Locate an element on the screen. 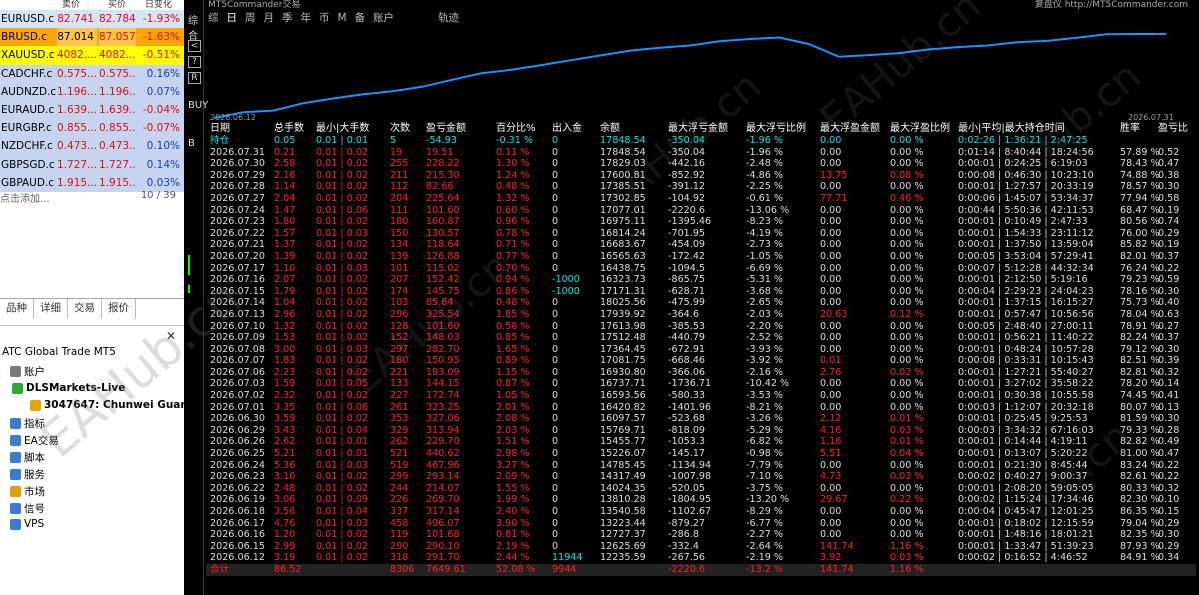 Image resolution: width=1199 pixels, height=595 pixels. stats-cell: 0:00:03 | 1:12:07 | 20:32:18 is located at coordinates (1026, 407).